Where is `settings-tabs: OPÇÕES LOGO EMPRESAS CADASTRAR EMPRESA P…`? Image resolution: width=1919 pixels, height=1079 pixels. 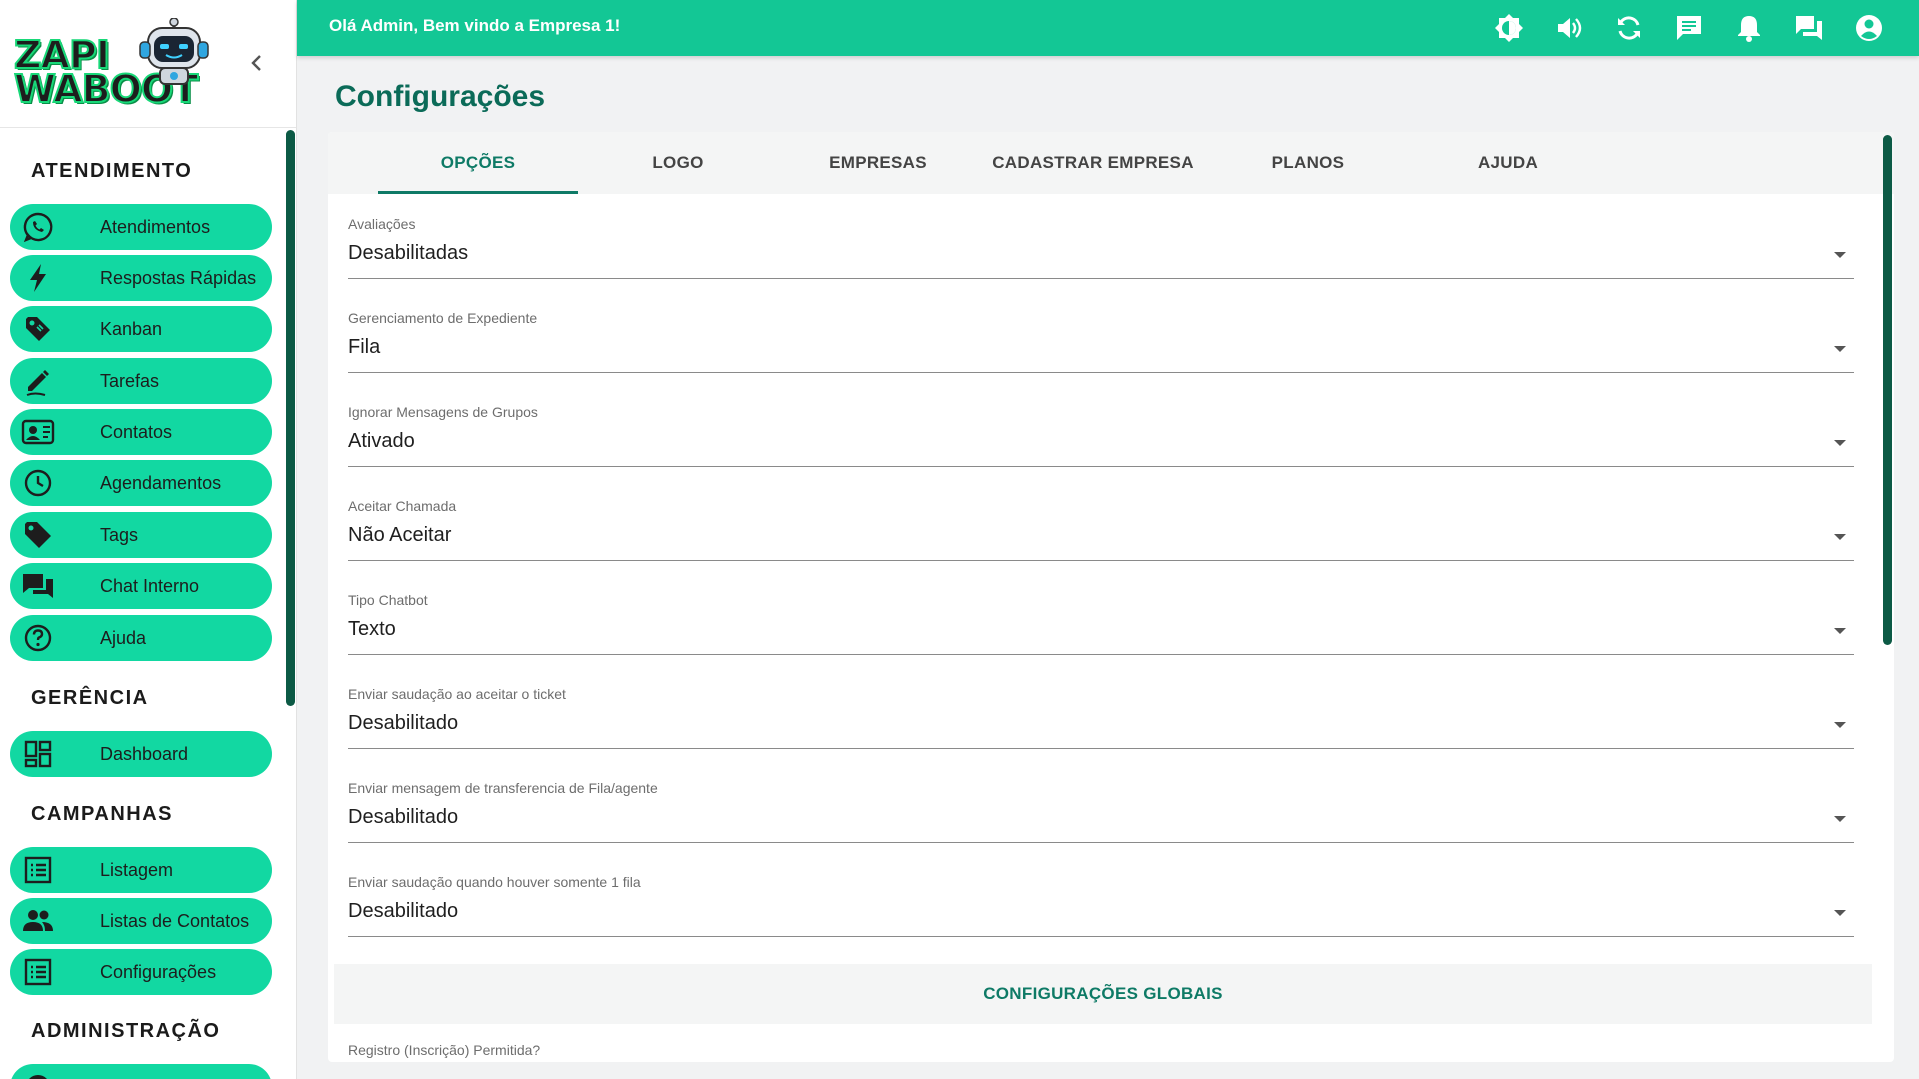 settings-tabs: OPÇÕES LOGO EMPRESAS CADASTRAR EMPRESA P… is located at coordinates (1111, 163).